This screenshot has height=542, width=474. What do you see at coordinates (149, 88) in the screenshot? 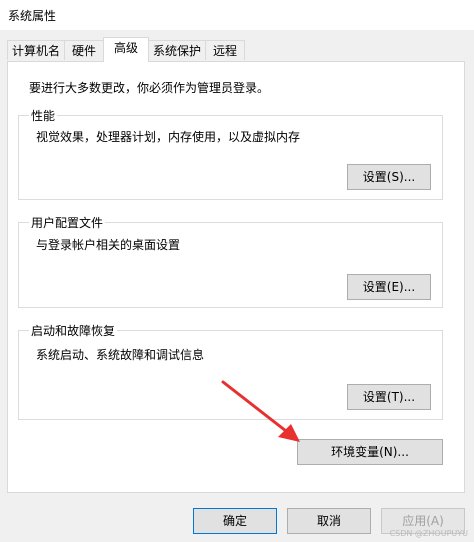
I see `admin-notice: 要进行大多数更改，你必须作为管理员登录。` at bounding box center [149, 88].